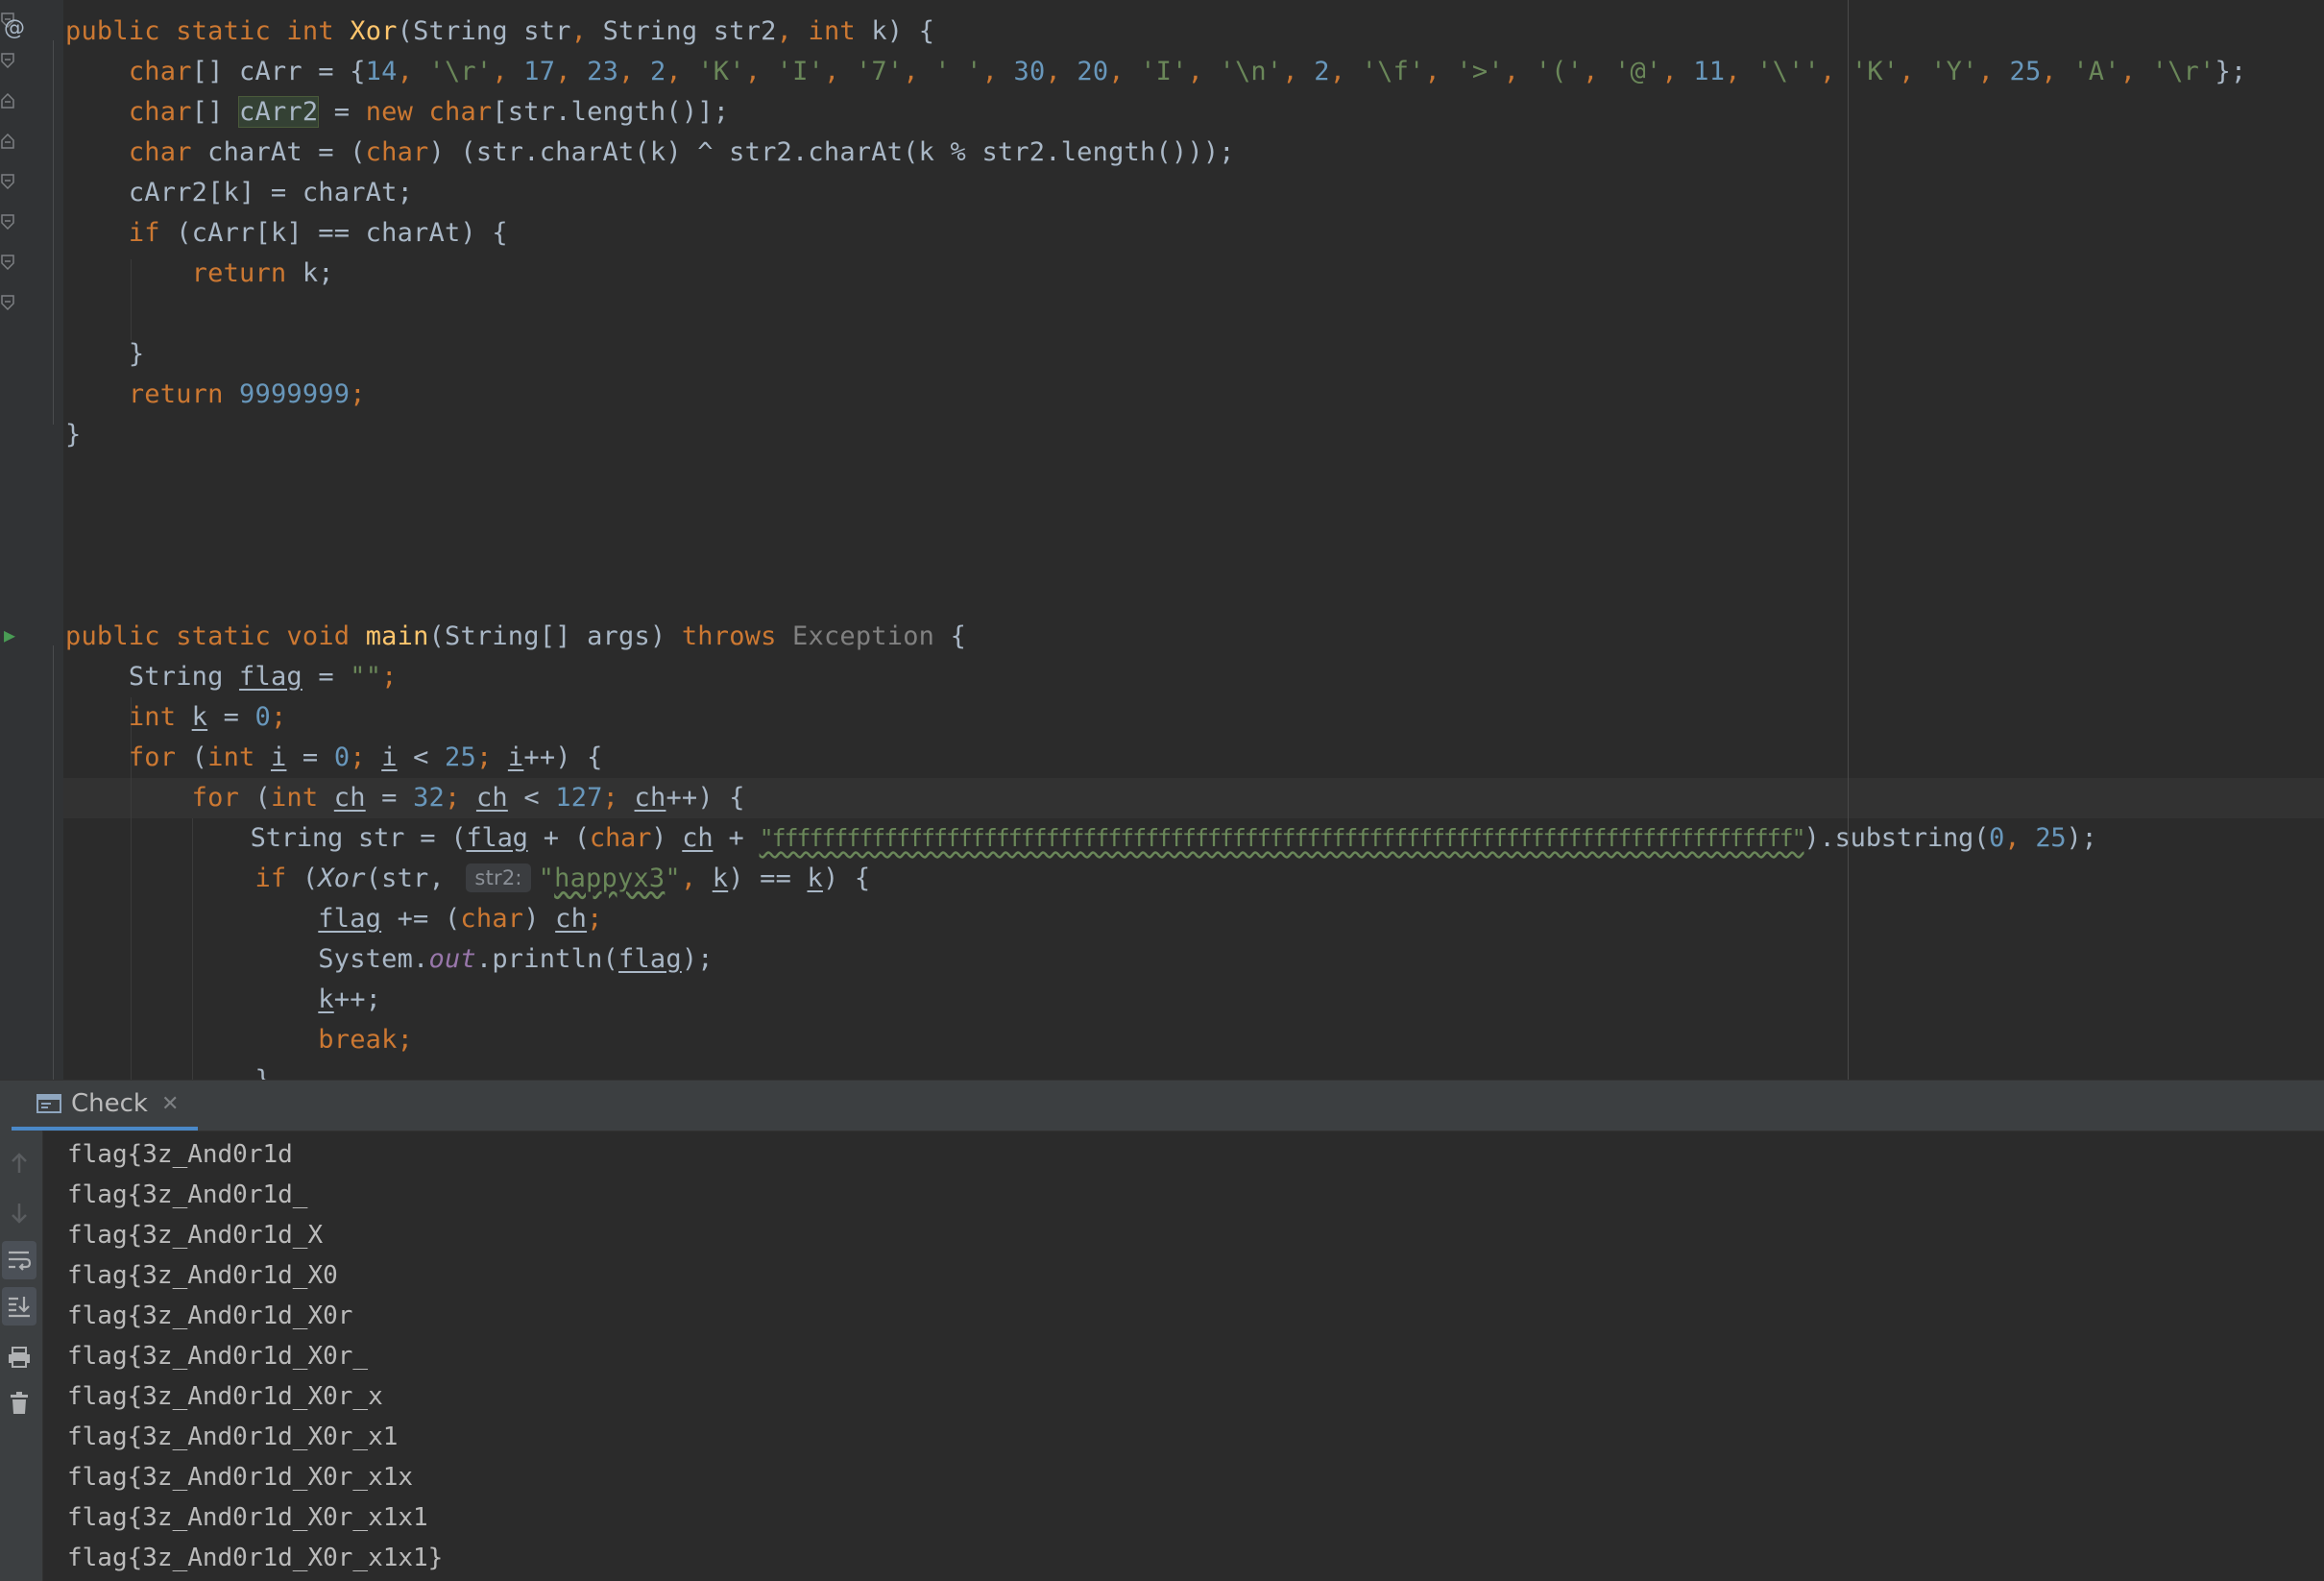 The image size is (2324, 1581). I want to click on method-call: Xor, so click(342, 878).